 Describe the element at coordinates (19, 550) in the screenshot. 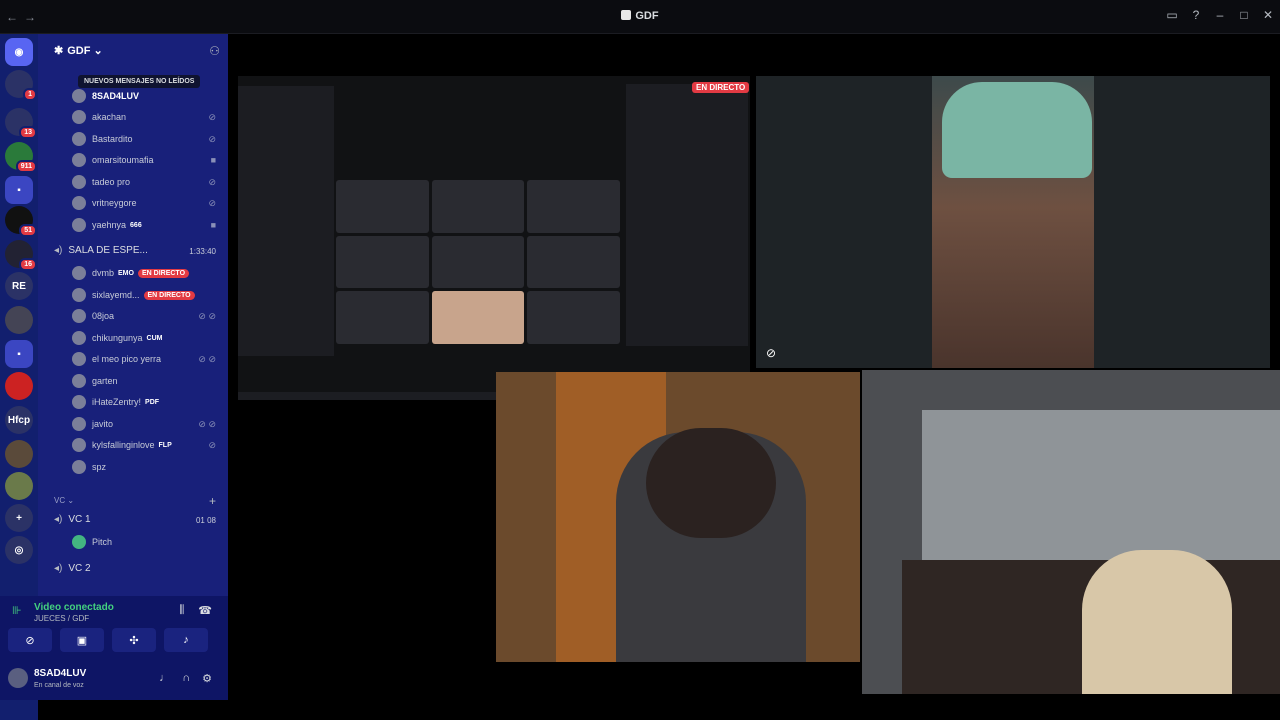

I see `discover-icon: ◎` at that location.